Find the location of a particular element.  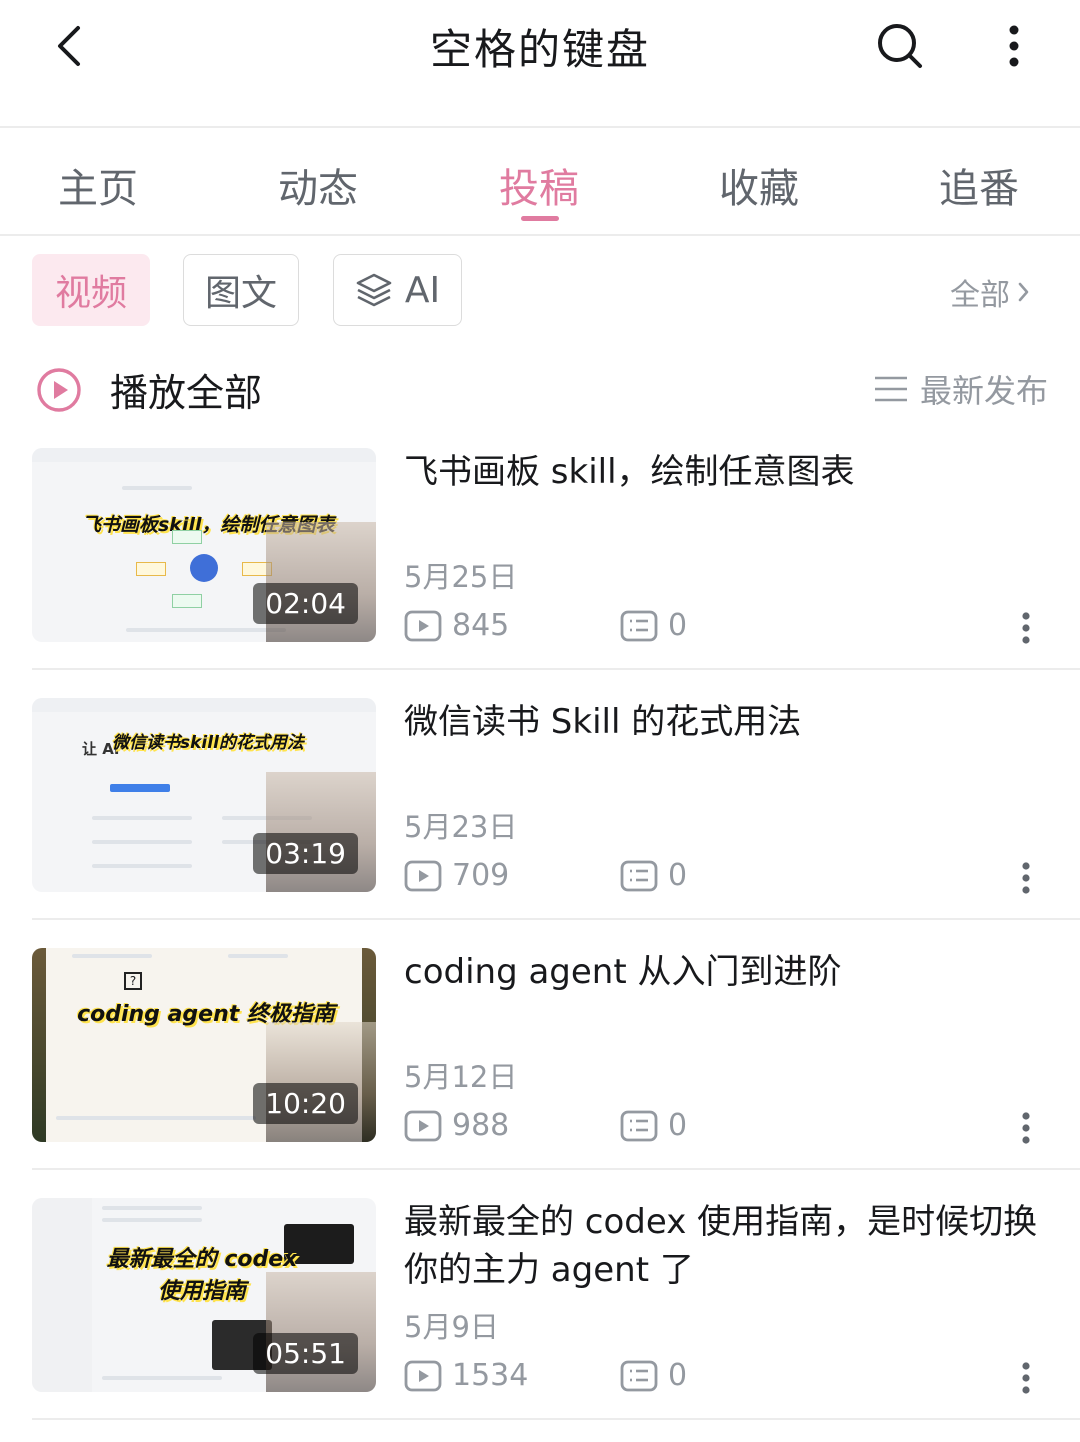

filter-chip-label: 图文 is located at coordinates (240, 293).